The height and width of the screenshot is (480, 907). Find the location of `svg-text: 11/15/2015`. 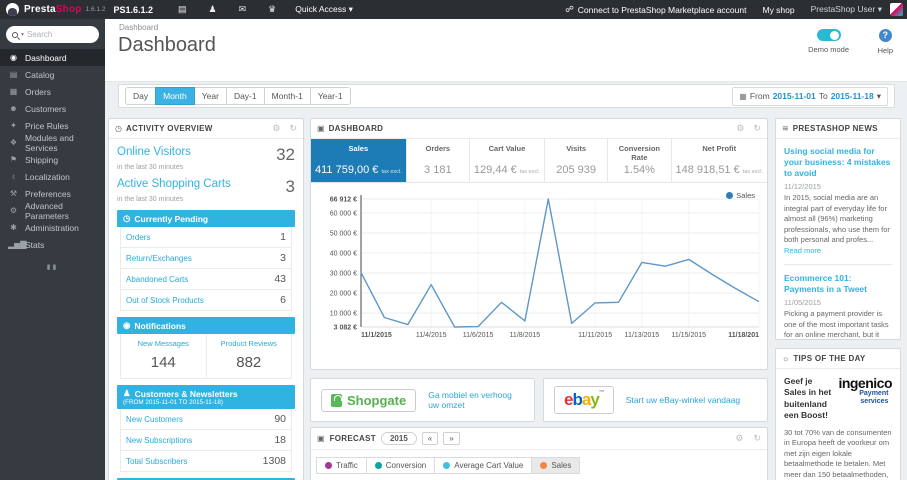

svg-text: 11/15/2015 is located at coordinates (689, 335).